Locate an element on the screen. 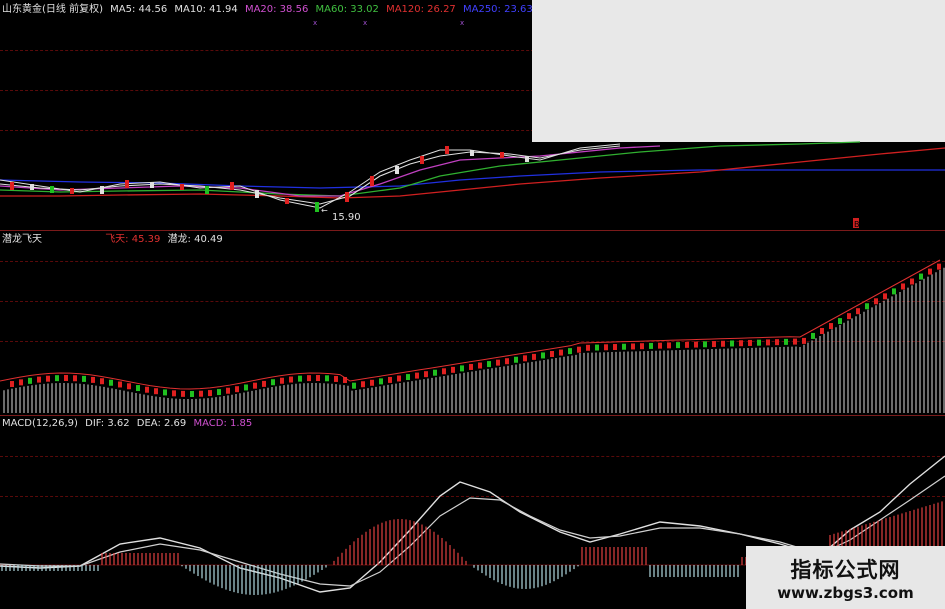  x-marker-icon: x is located at coordinates (462, 23).